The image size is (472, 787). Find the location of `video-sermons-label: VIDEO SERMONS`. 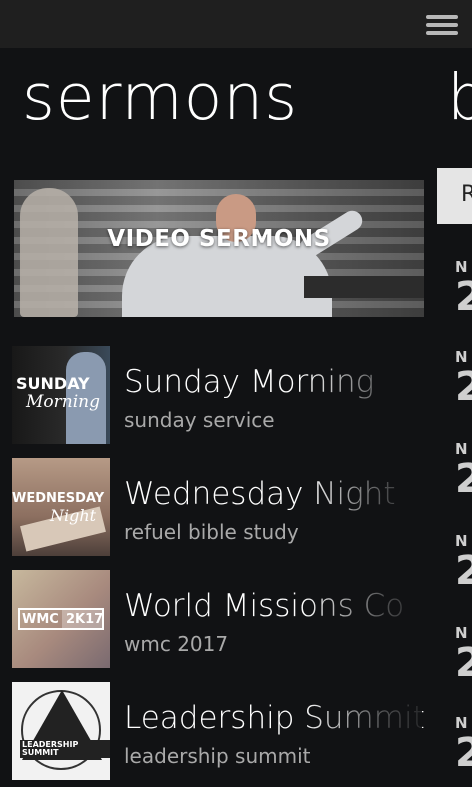

video-sermons-label: VIDEO SERMONS is located at coordinates (219, 239).